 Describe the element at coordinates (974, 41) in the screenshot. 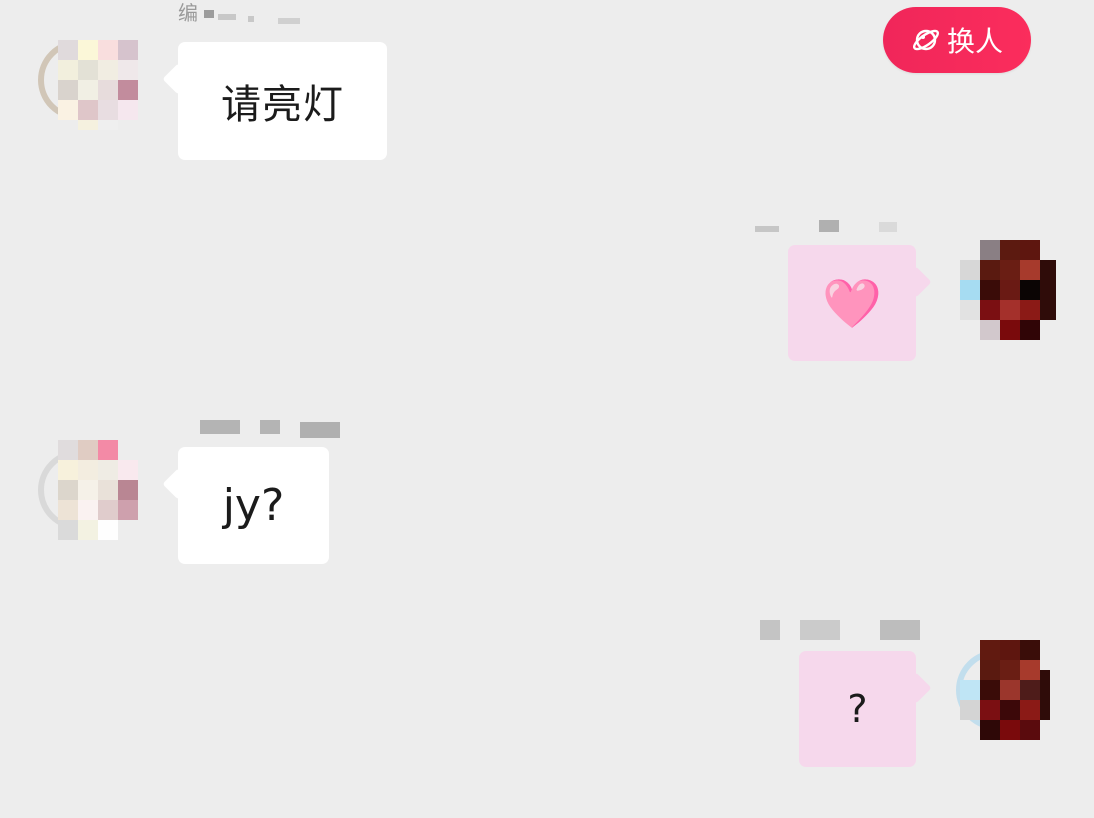

I see `switch-person-label: 换人` at that location.